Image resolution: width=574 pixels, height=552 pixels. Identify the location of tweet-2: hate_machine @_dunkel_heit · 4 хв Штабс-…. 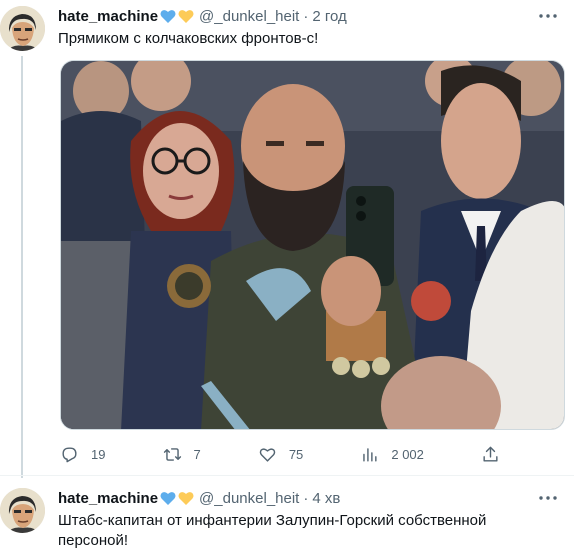
(287, 513).